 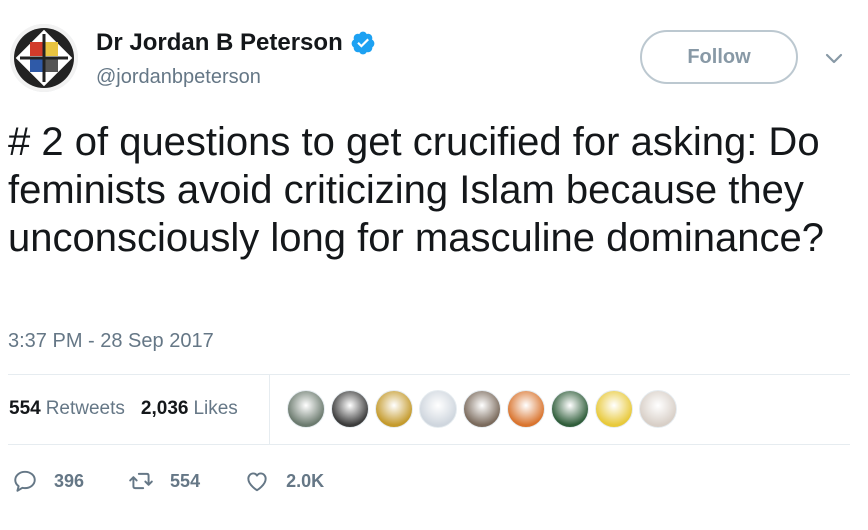 What do you see at coordinates (25, 481) in the screenshot?
I see `reply-icon` at bounding box center [25, 481].